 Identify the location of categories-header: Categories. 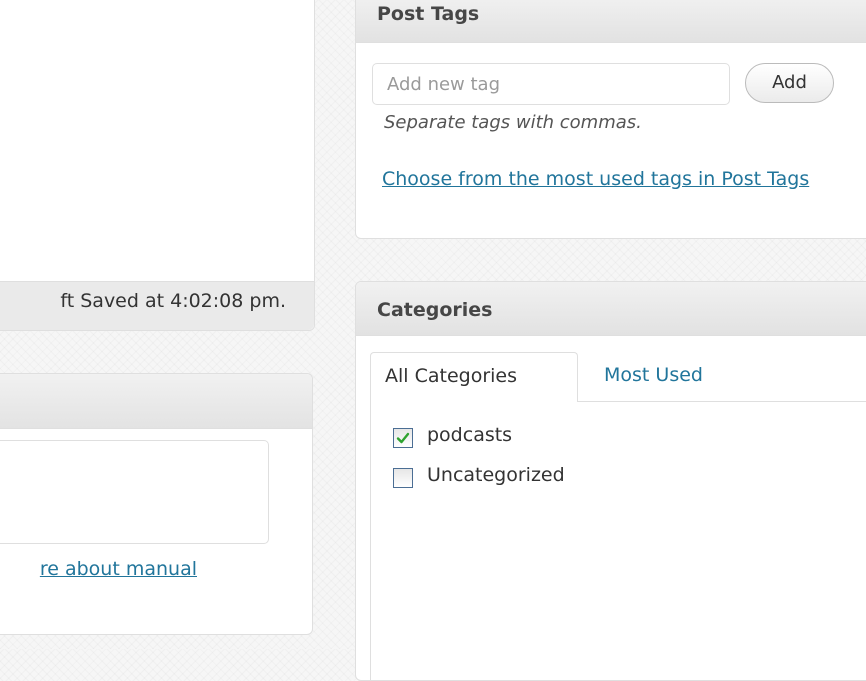
(611, 309).